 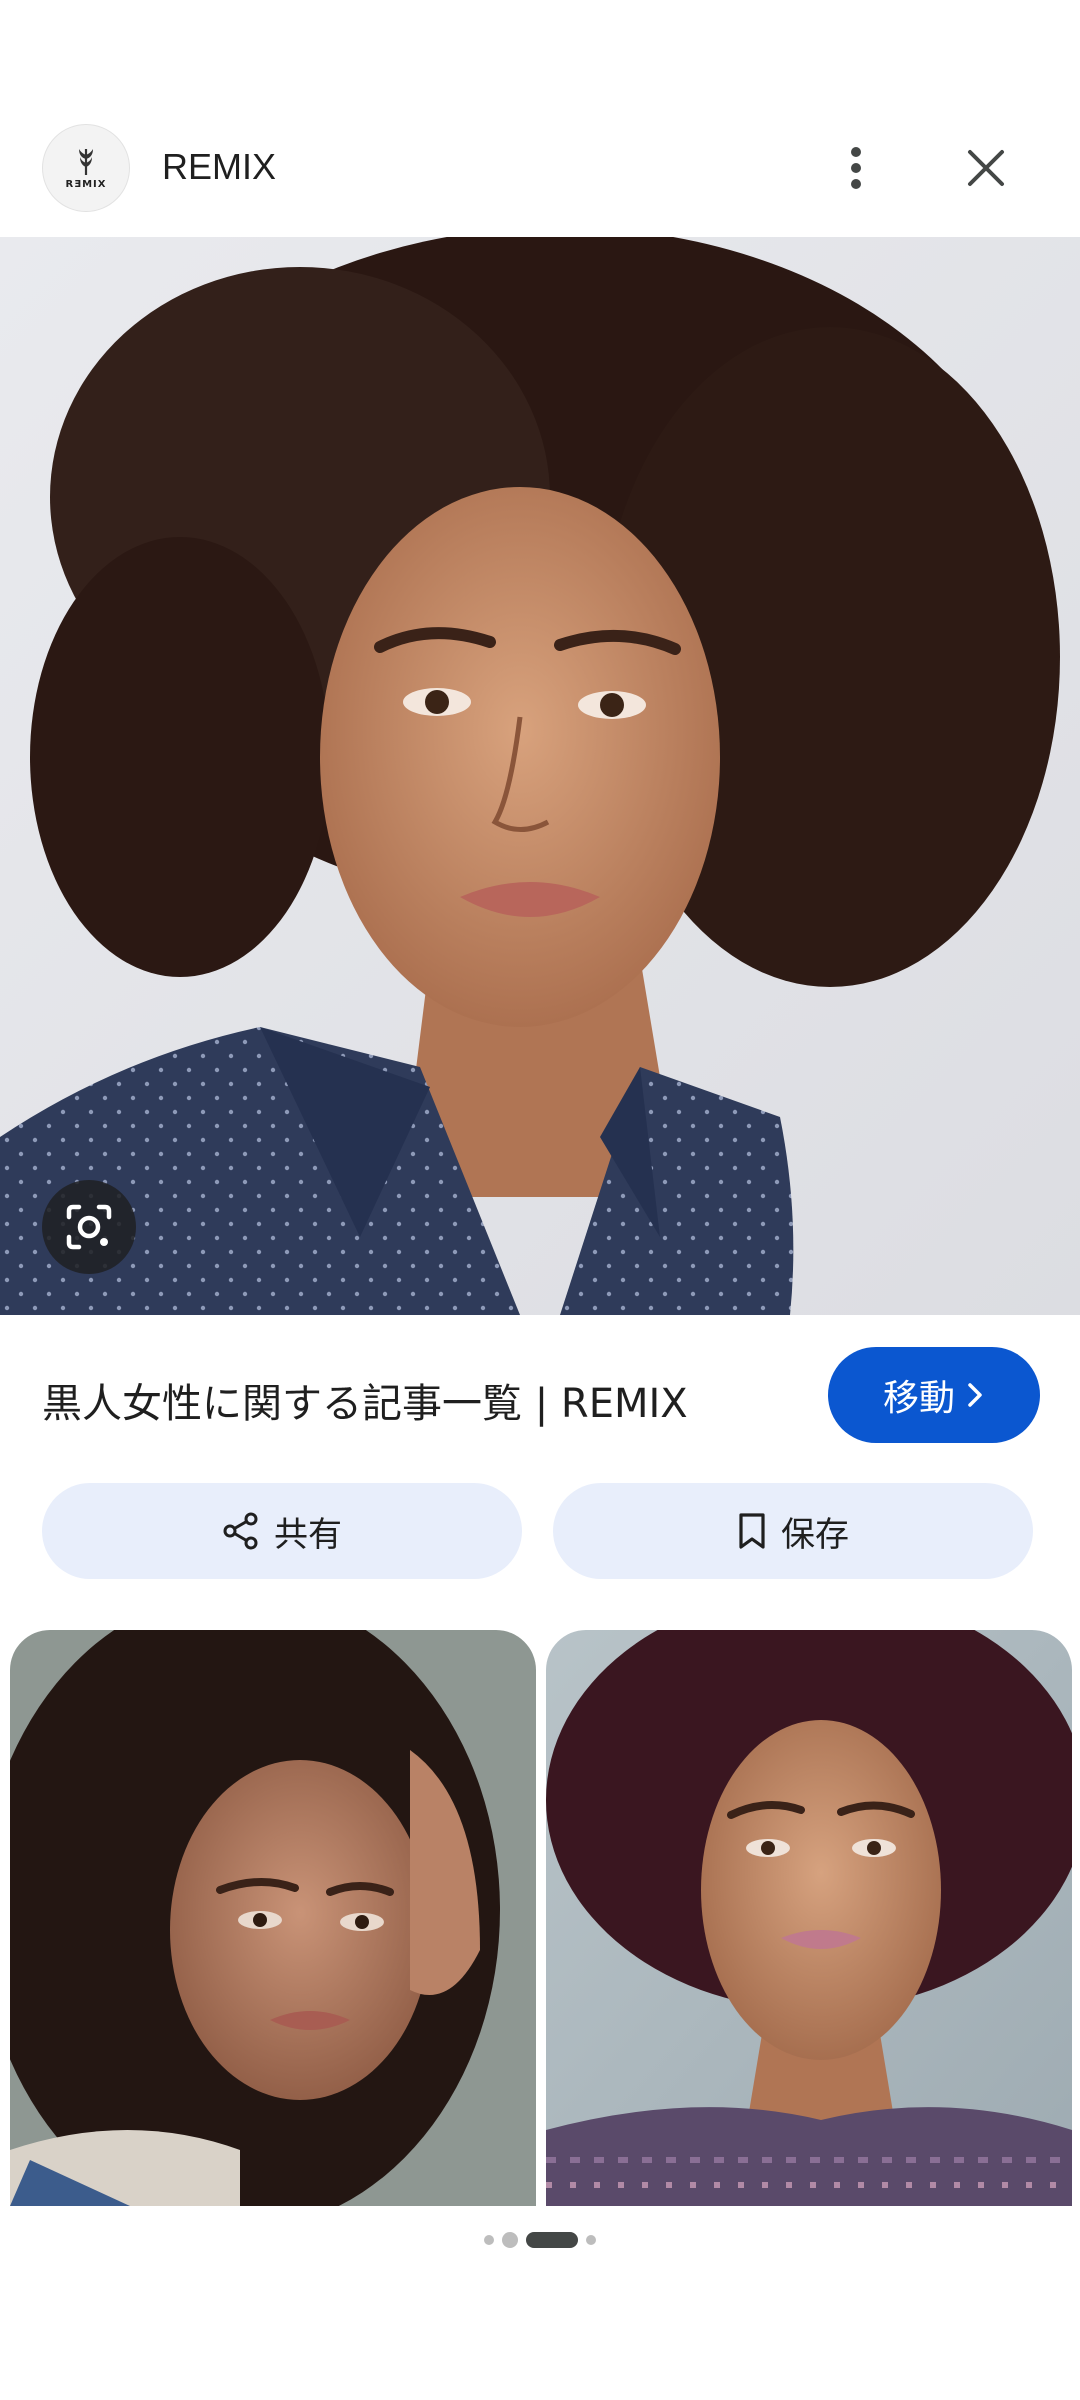 I want to click on more-options-button, so click(x=856, y=168).